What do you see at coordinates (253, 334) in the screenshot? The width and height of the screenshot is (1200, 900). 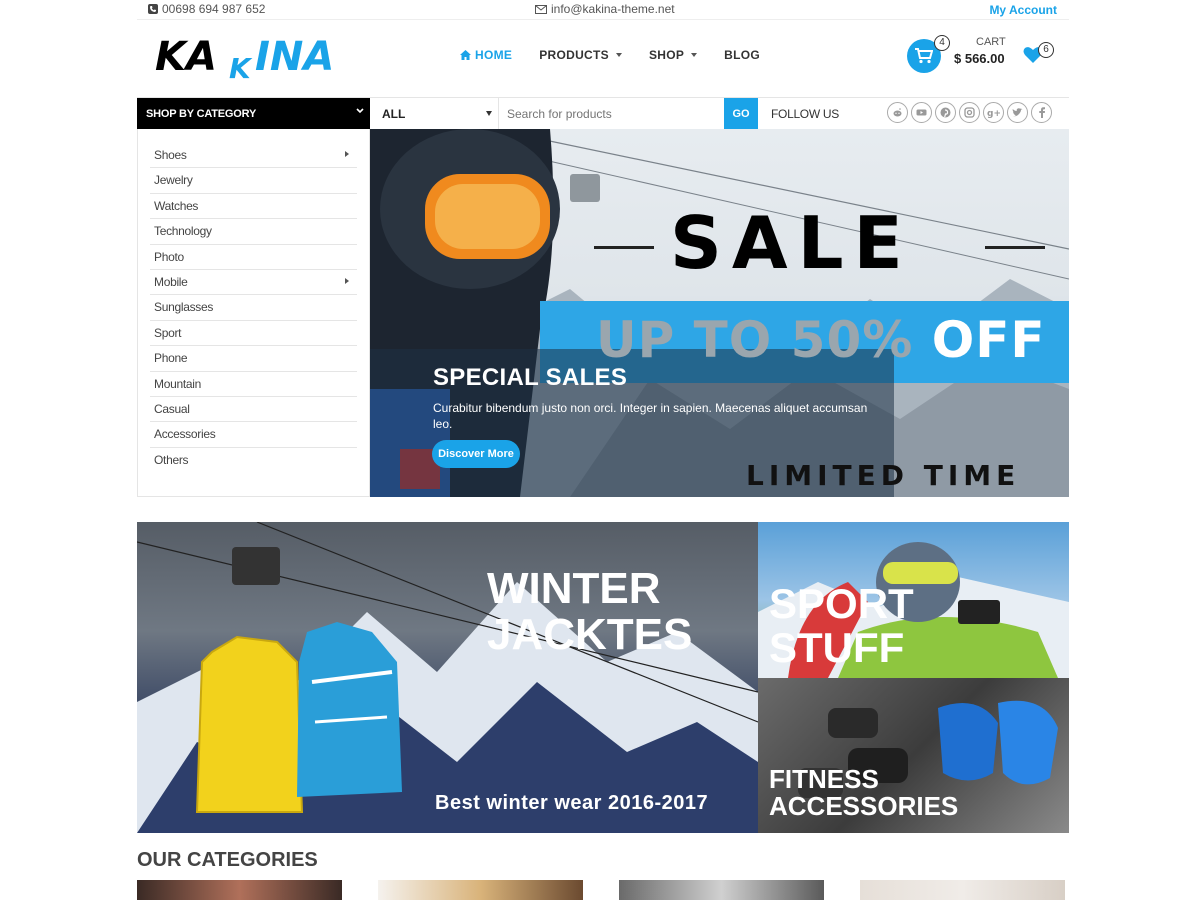 I see `category-item-sport: Sport` at bounding box center [253, 334].